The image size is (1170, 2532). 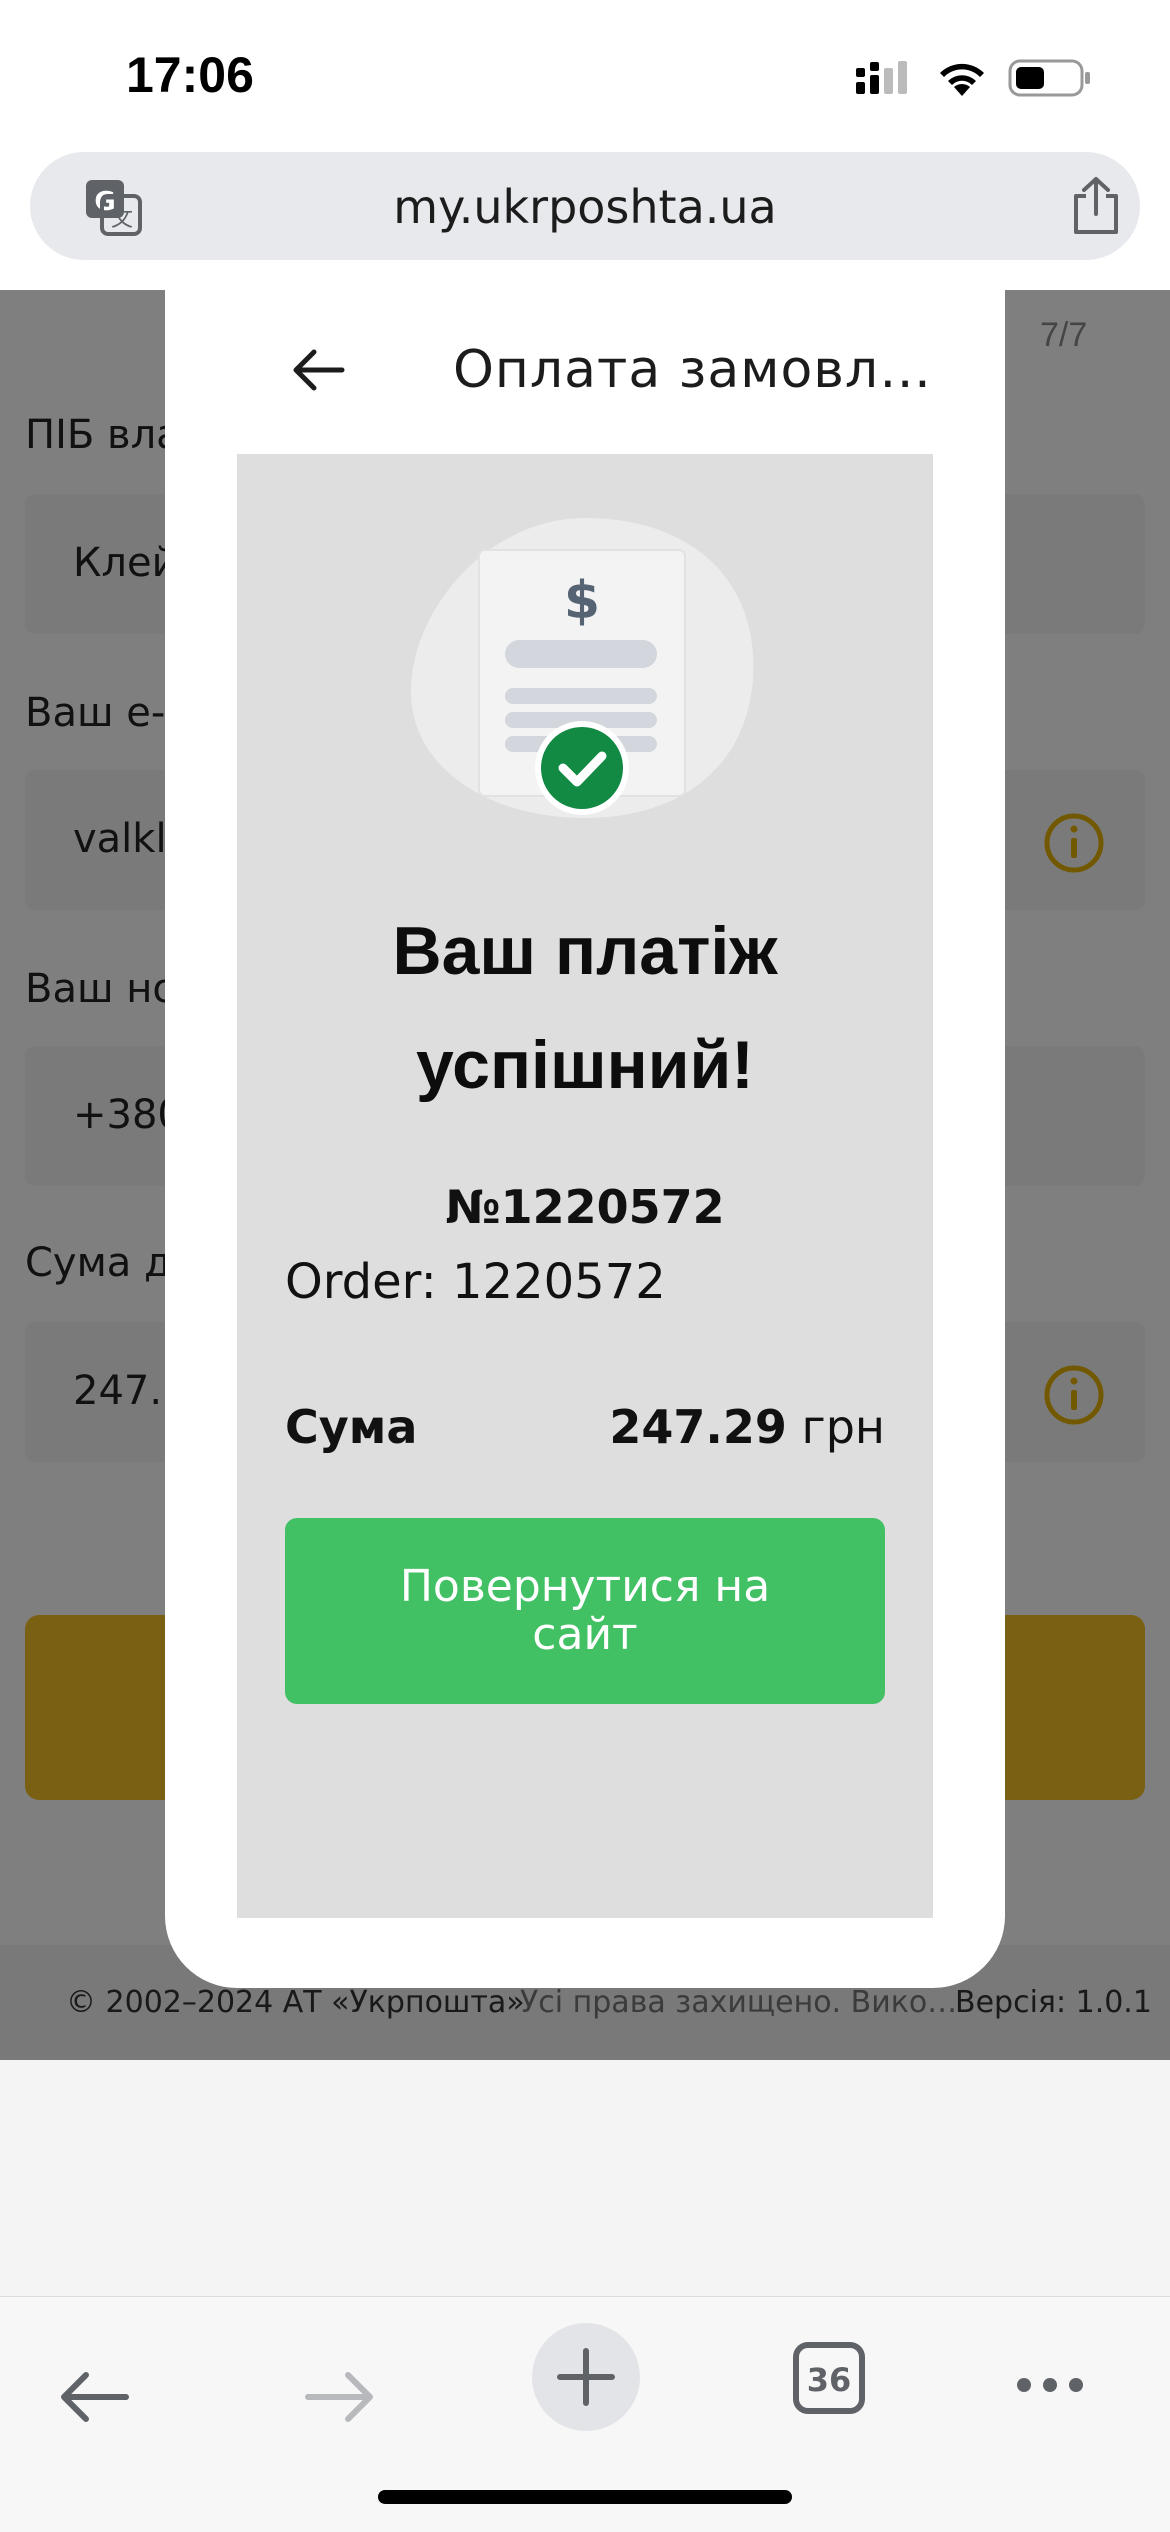 I want to click on url-text: my.ukrposhta.ua, so click(x=585, y=207).